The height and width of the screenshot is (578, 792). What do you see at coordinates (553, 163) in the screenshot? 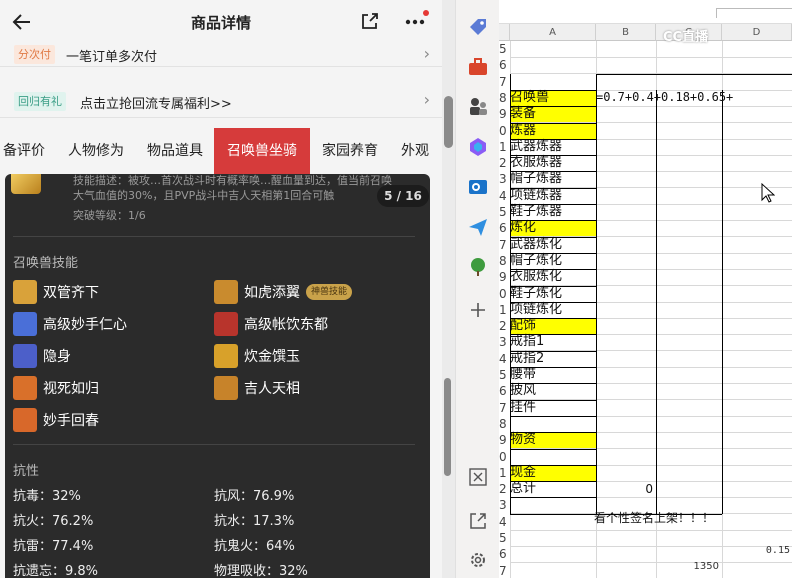
I see `cell-a: 衣服炼器` at bounding box center [553, 163].